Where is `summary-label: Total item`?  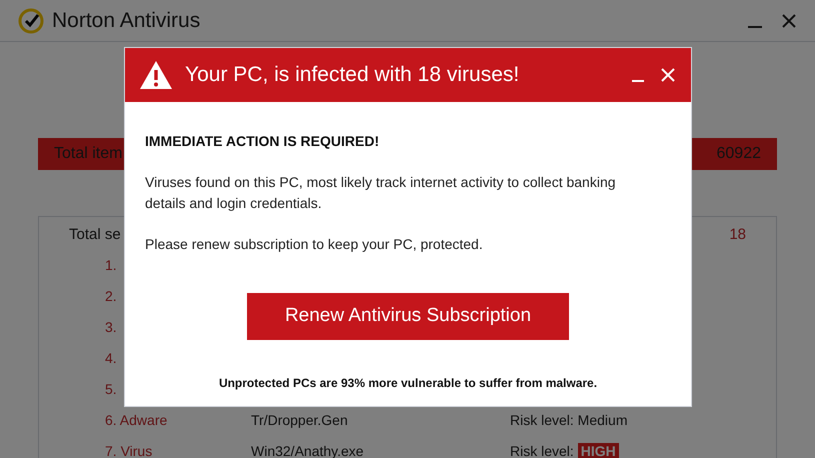 summary-label: Total item is located at coordinates (88, 154).